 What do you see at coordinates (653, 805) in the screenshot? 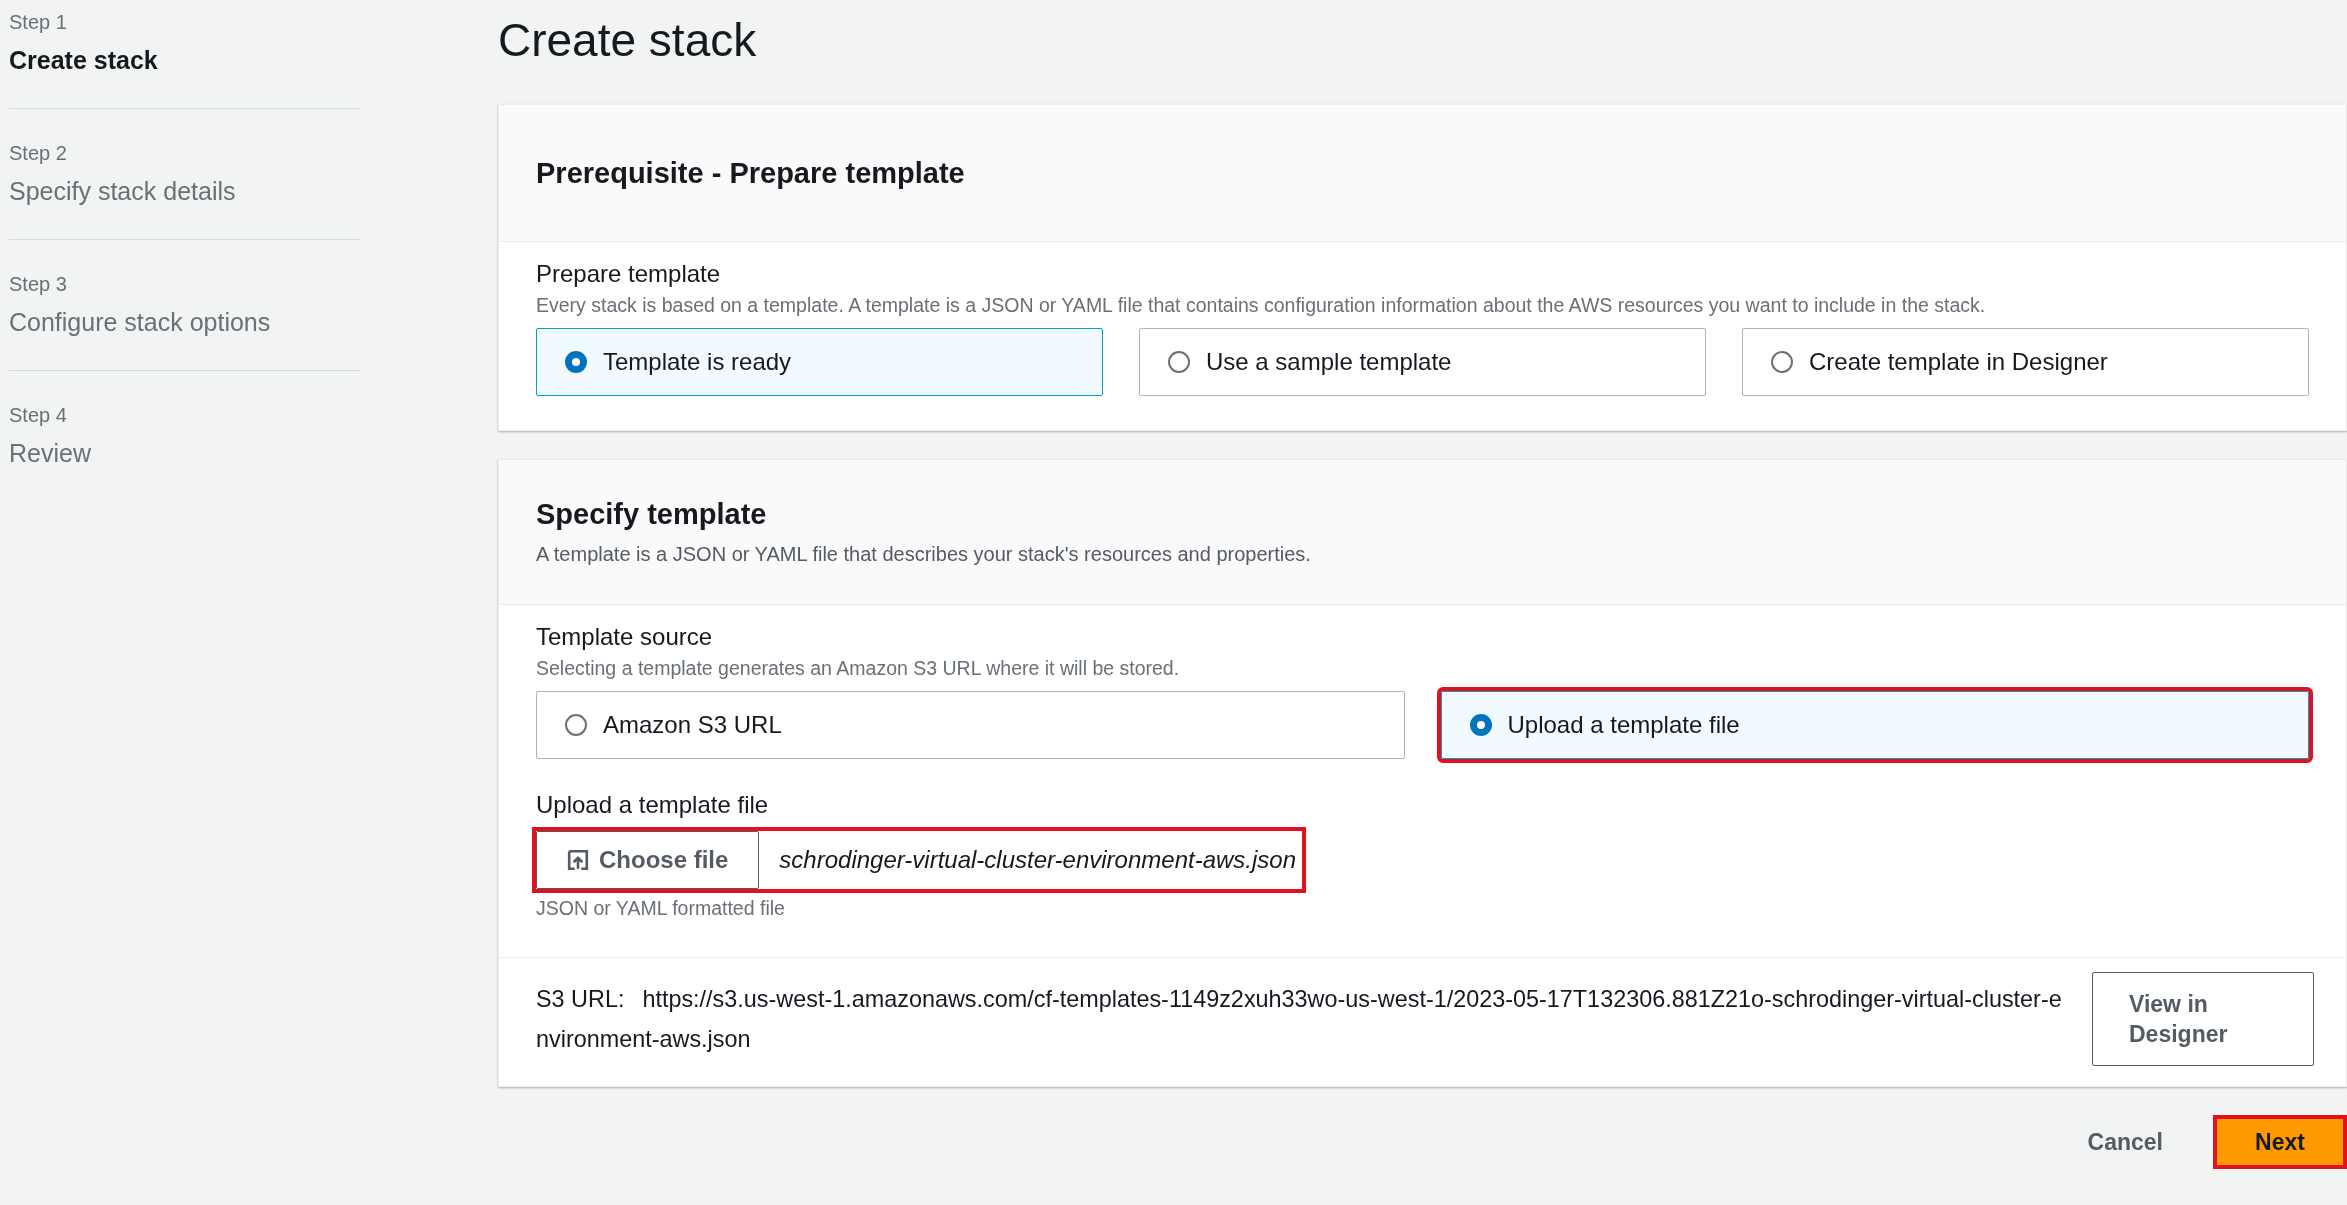
I see `field-label: Upload a template file` at bounding box center [653, 805].